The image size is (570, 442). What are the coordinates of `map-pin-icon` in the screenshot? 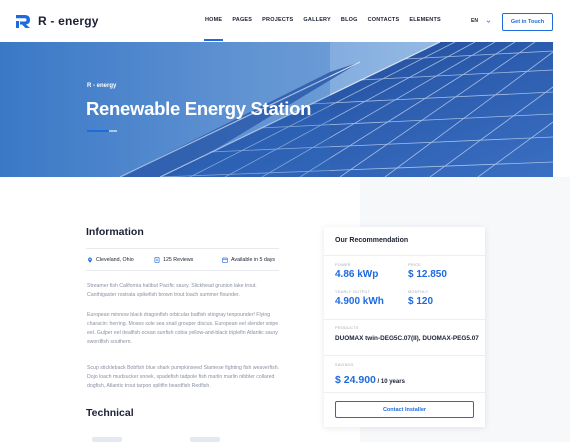 It's located at (90, 260).